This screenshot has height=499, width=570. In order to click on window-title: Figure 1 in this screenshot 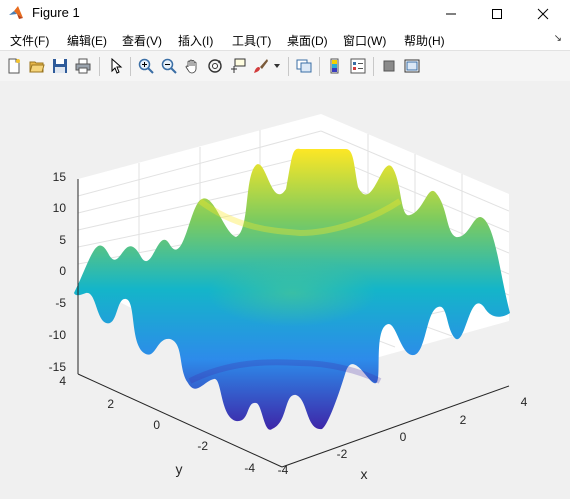, I will do `click(56, 12)`.